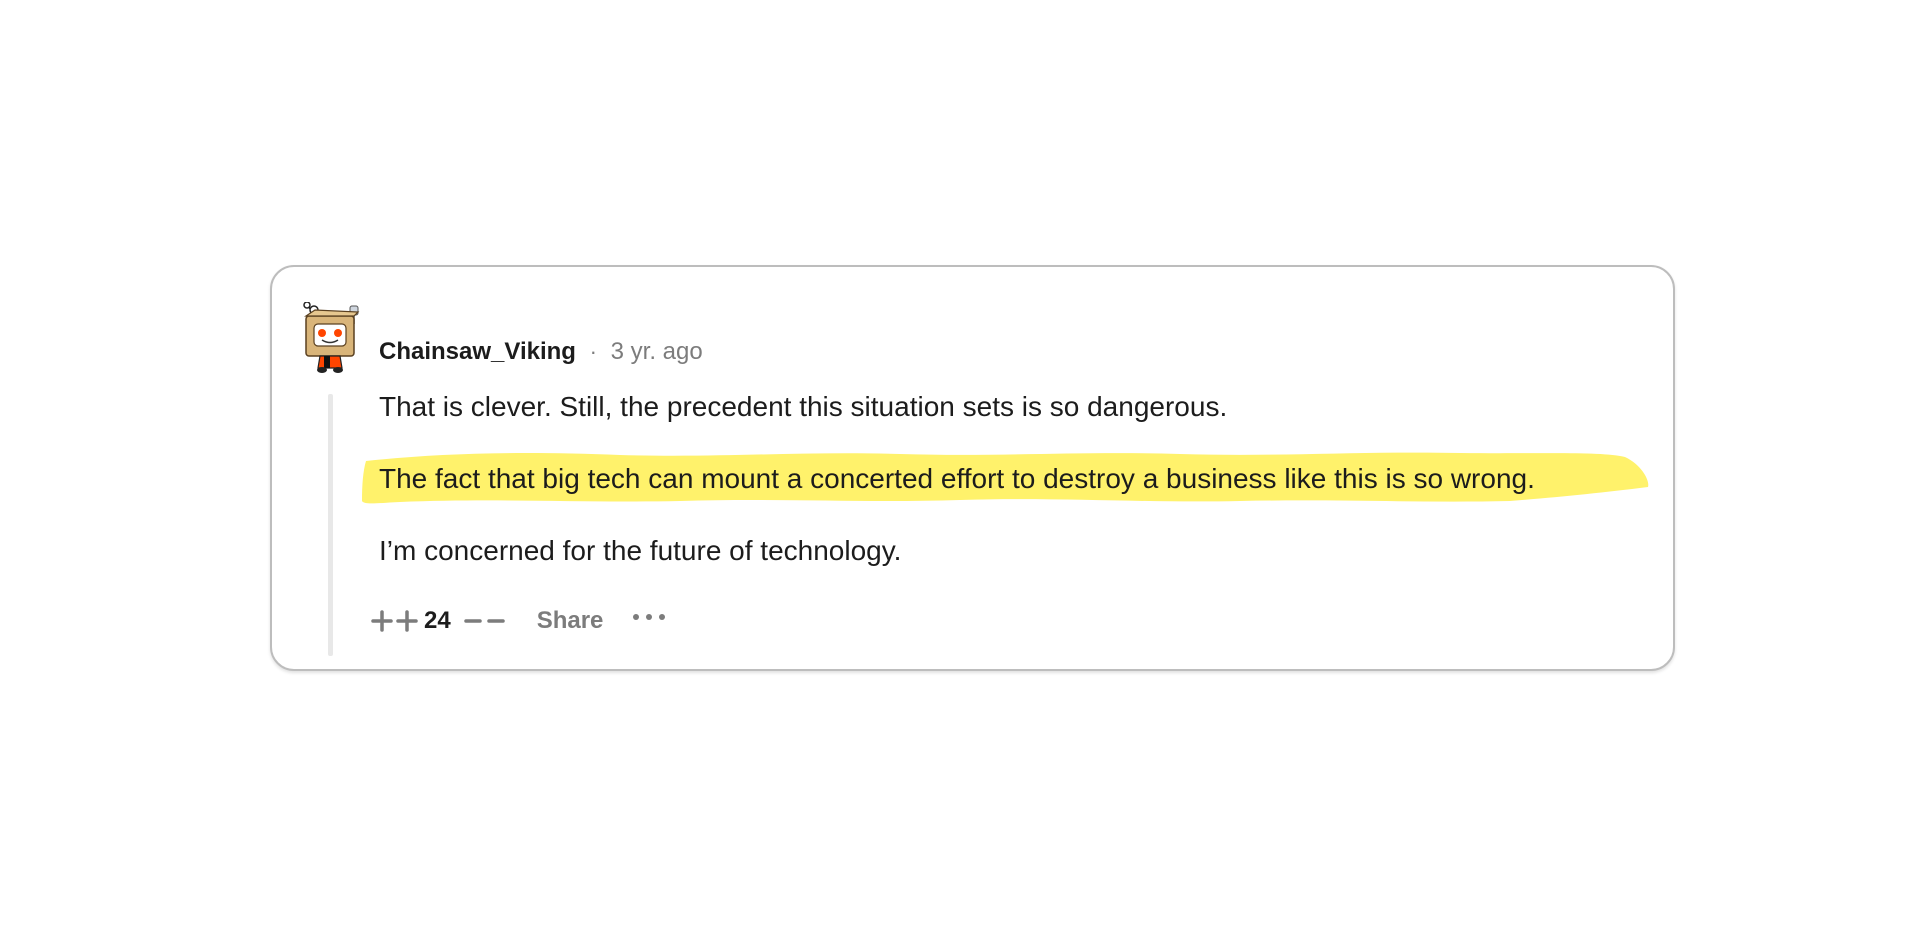 This screenshot has width=1928, height=938. Describe the element at coordinates (570, 621) in the screenshot. I see `share-button: Share` at that location.